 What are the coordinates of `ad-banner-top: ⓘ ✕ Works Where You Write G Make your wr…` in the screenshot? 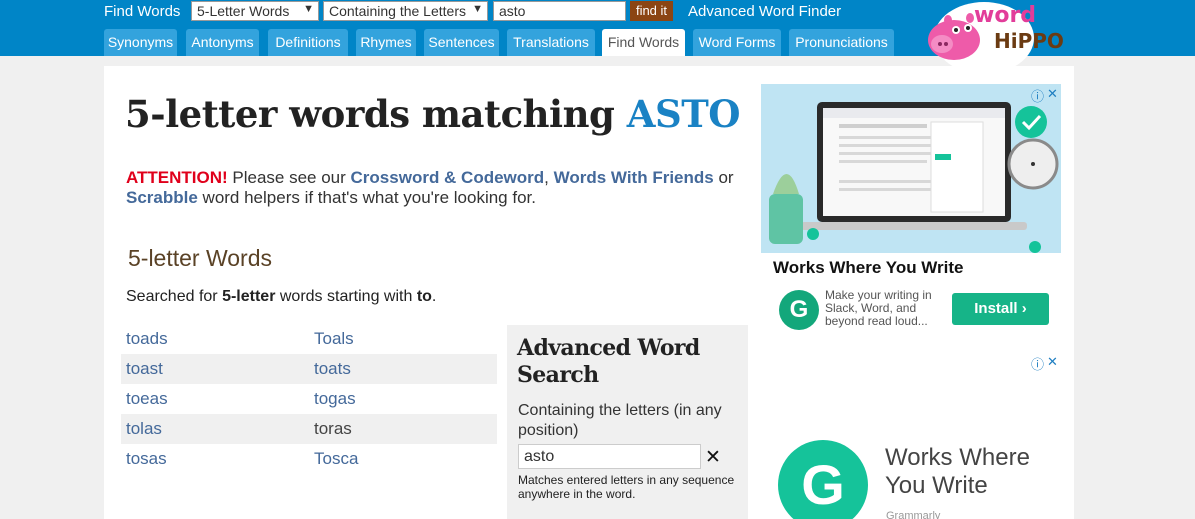 It's located at (911, 211).